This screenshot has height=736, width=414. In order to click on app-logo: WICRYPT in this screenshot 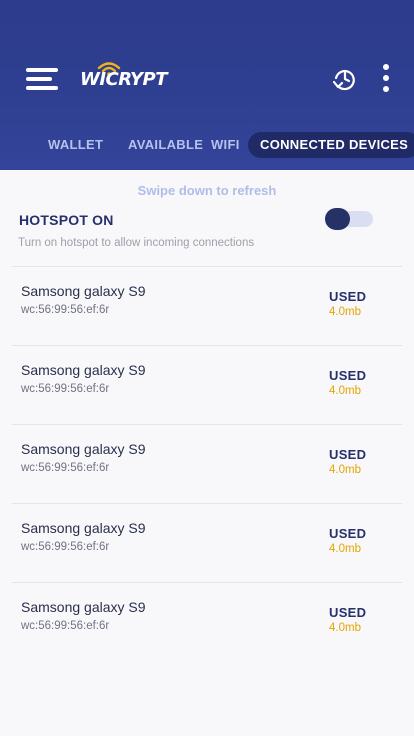, I will do `click(125, 77)`.